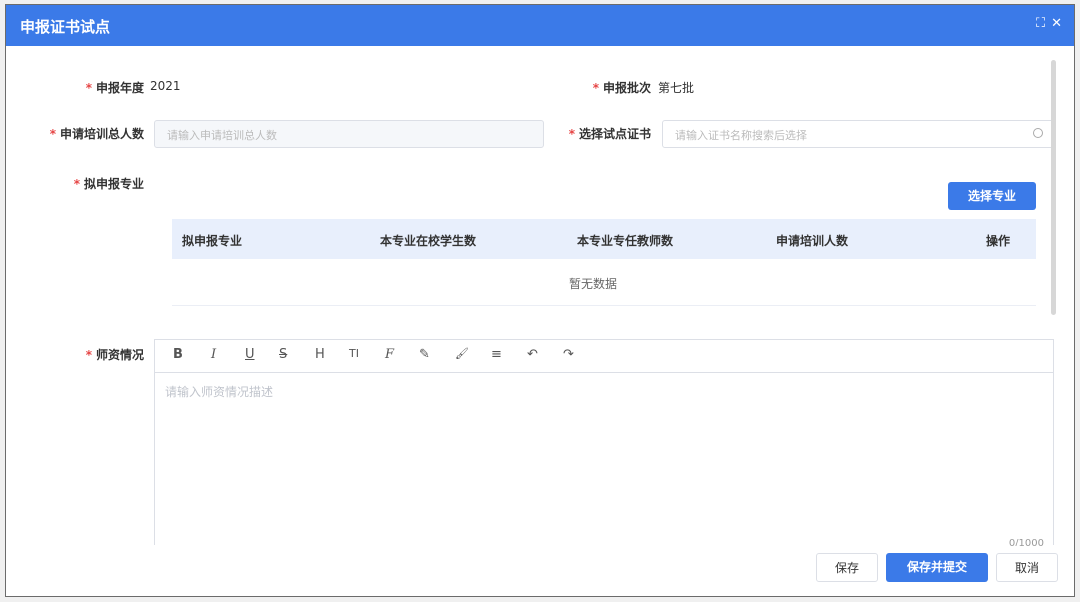 This screenshot has width=1080, height=602. Describe the element at coordinates (114, 88) in the screenshot. I see `year-label: * 申报年度` at that location.